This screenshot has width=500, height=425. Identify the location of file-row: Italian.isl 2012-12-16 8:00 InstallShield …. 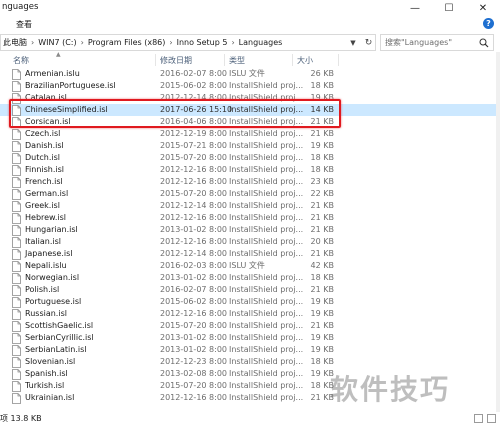
(250, 242).